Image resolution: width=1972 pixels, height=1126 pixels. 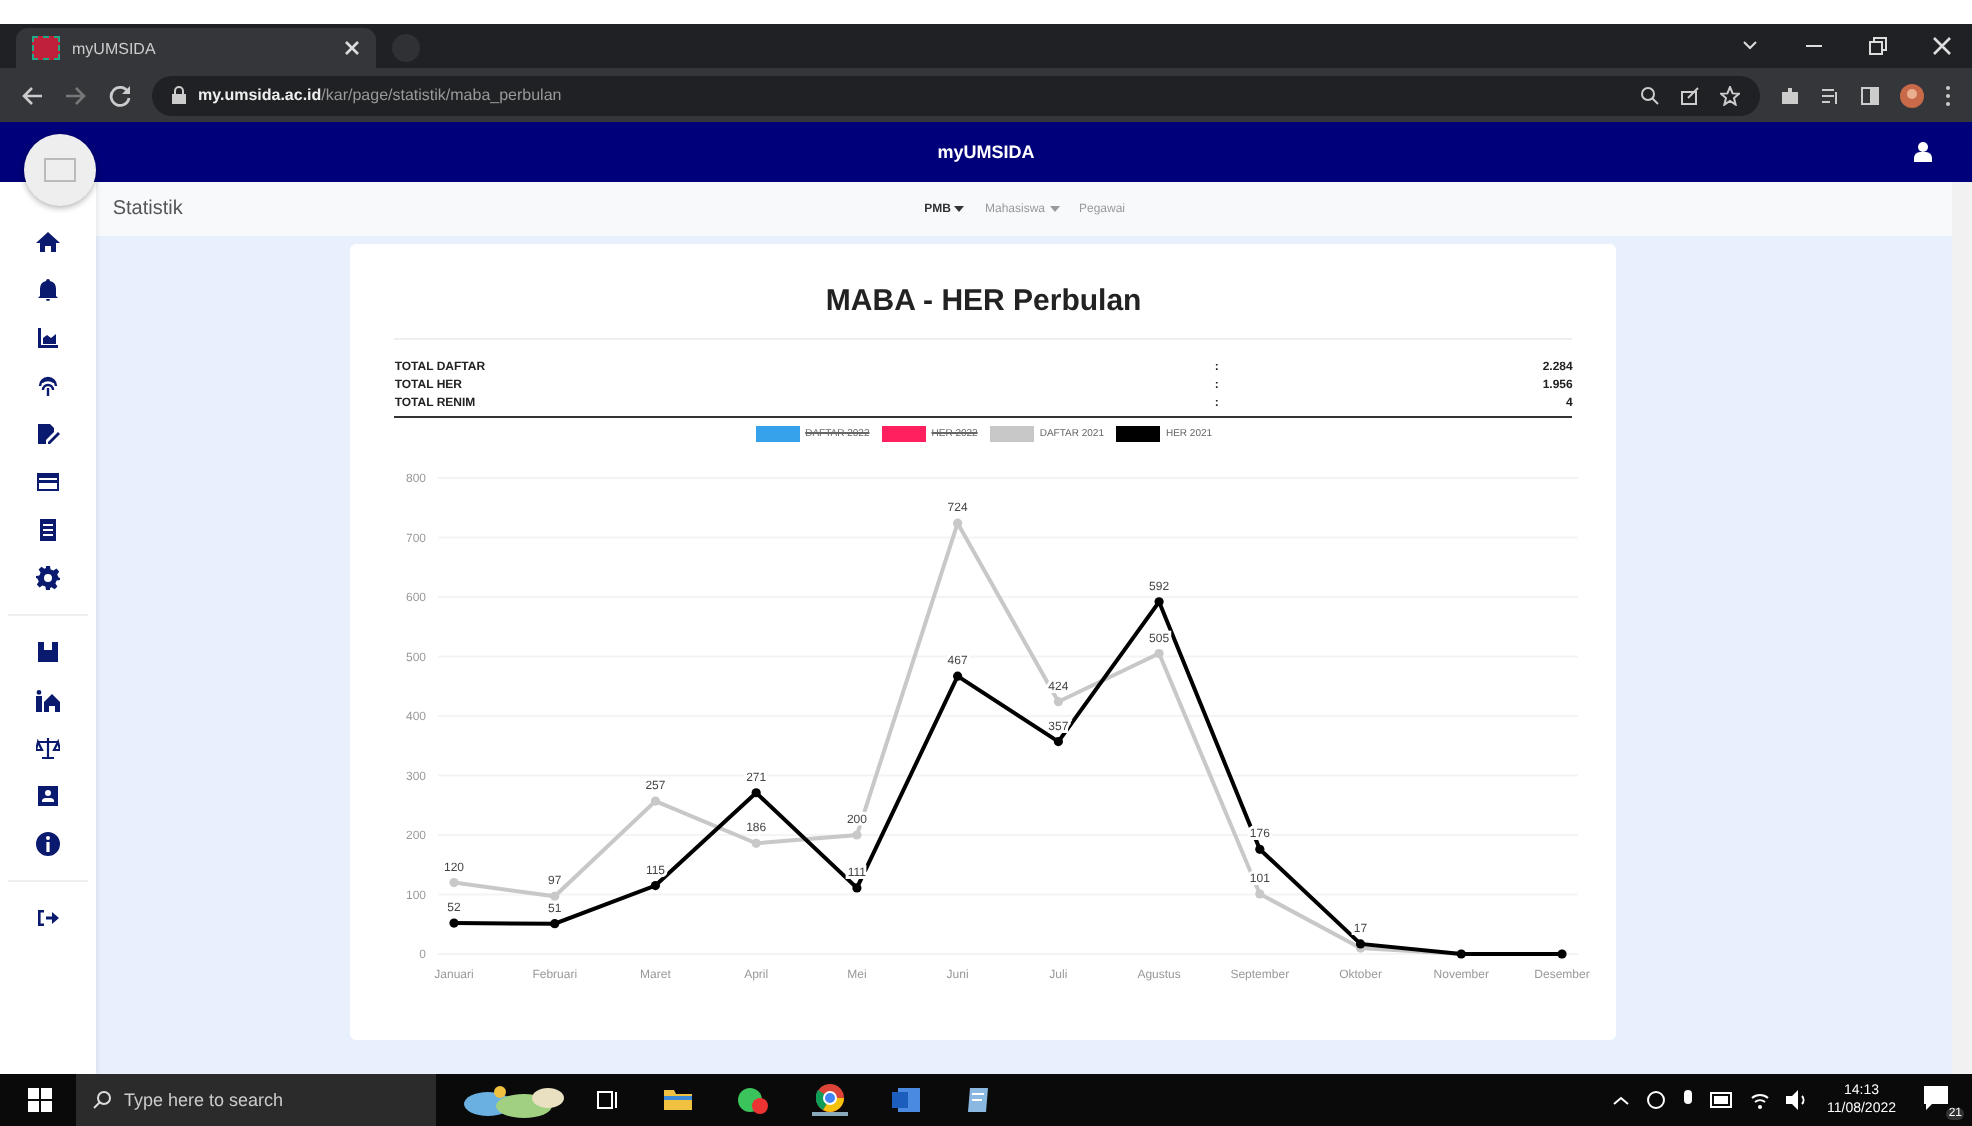 What do you see at coordinates (1690, 95) in the screenshot?
I see `share-icon` at bounding box center [1690, 95].